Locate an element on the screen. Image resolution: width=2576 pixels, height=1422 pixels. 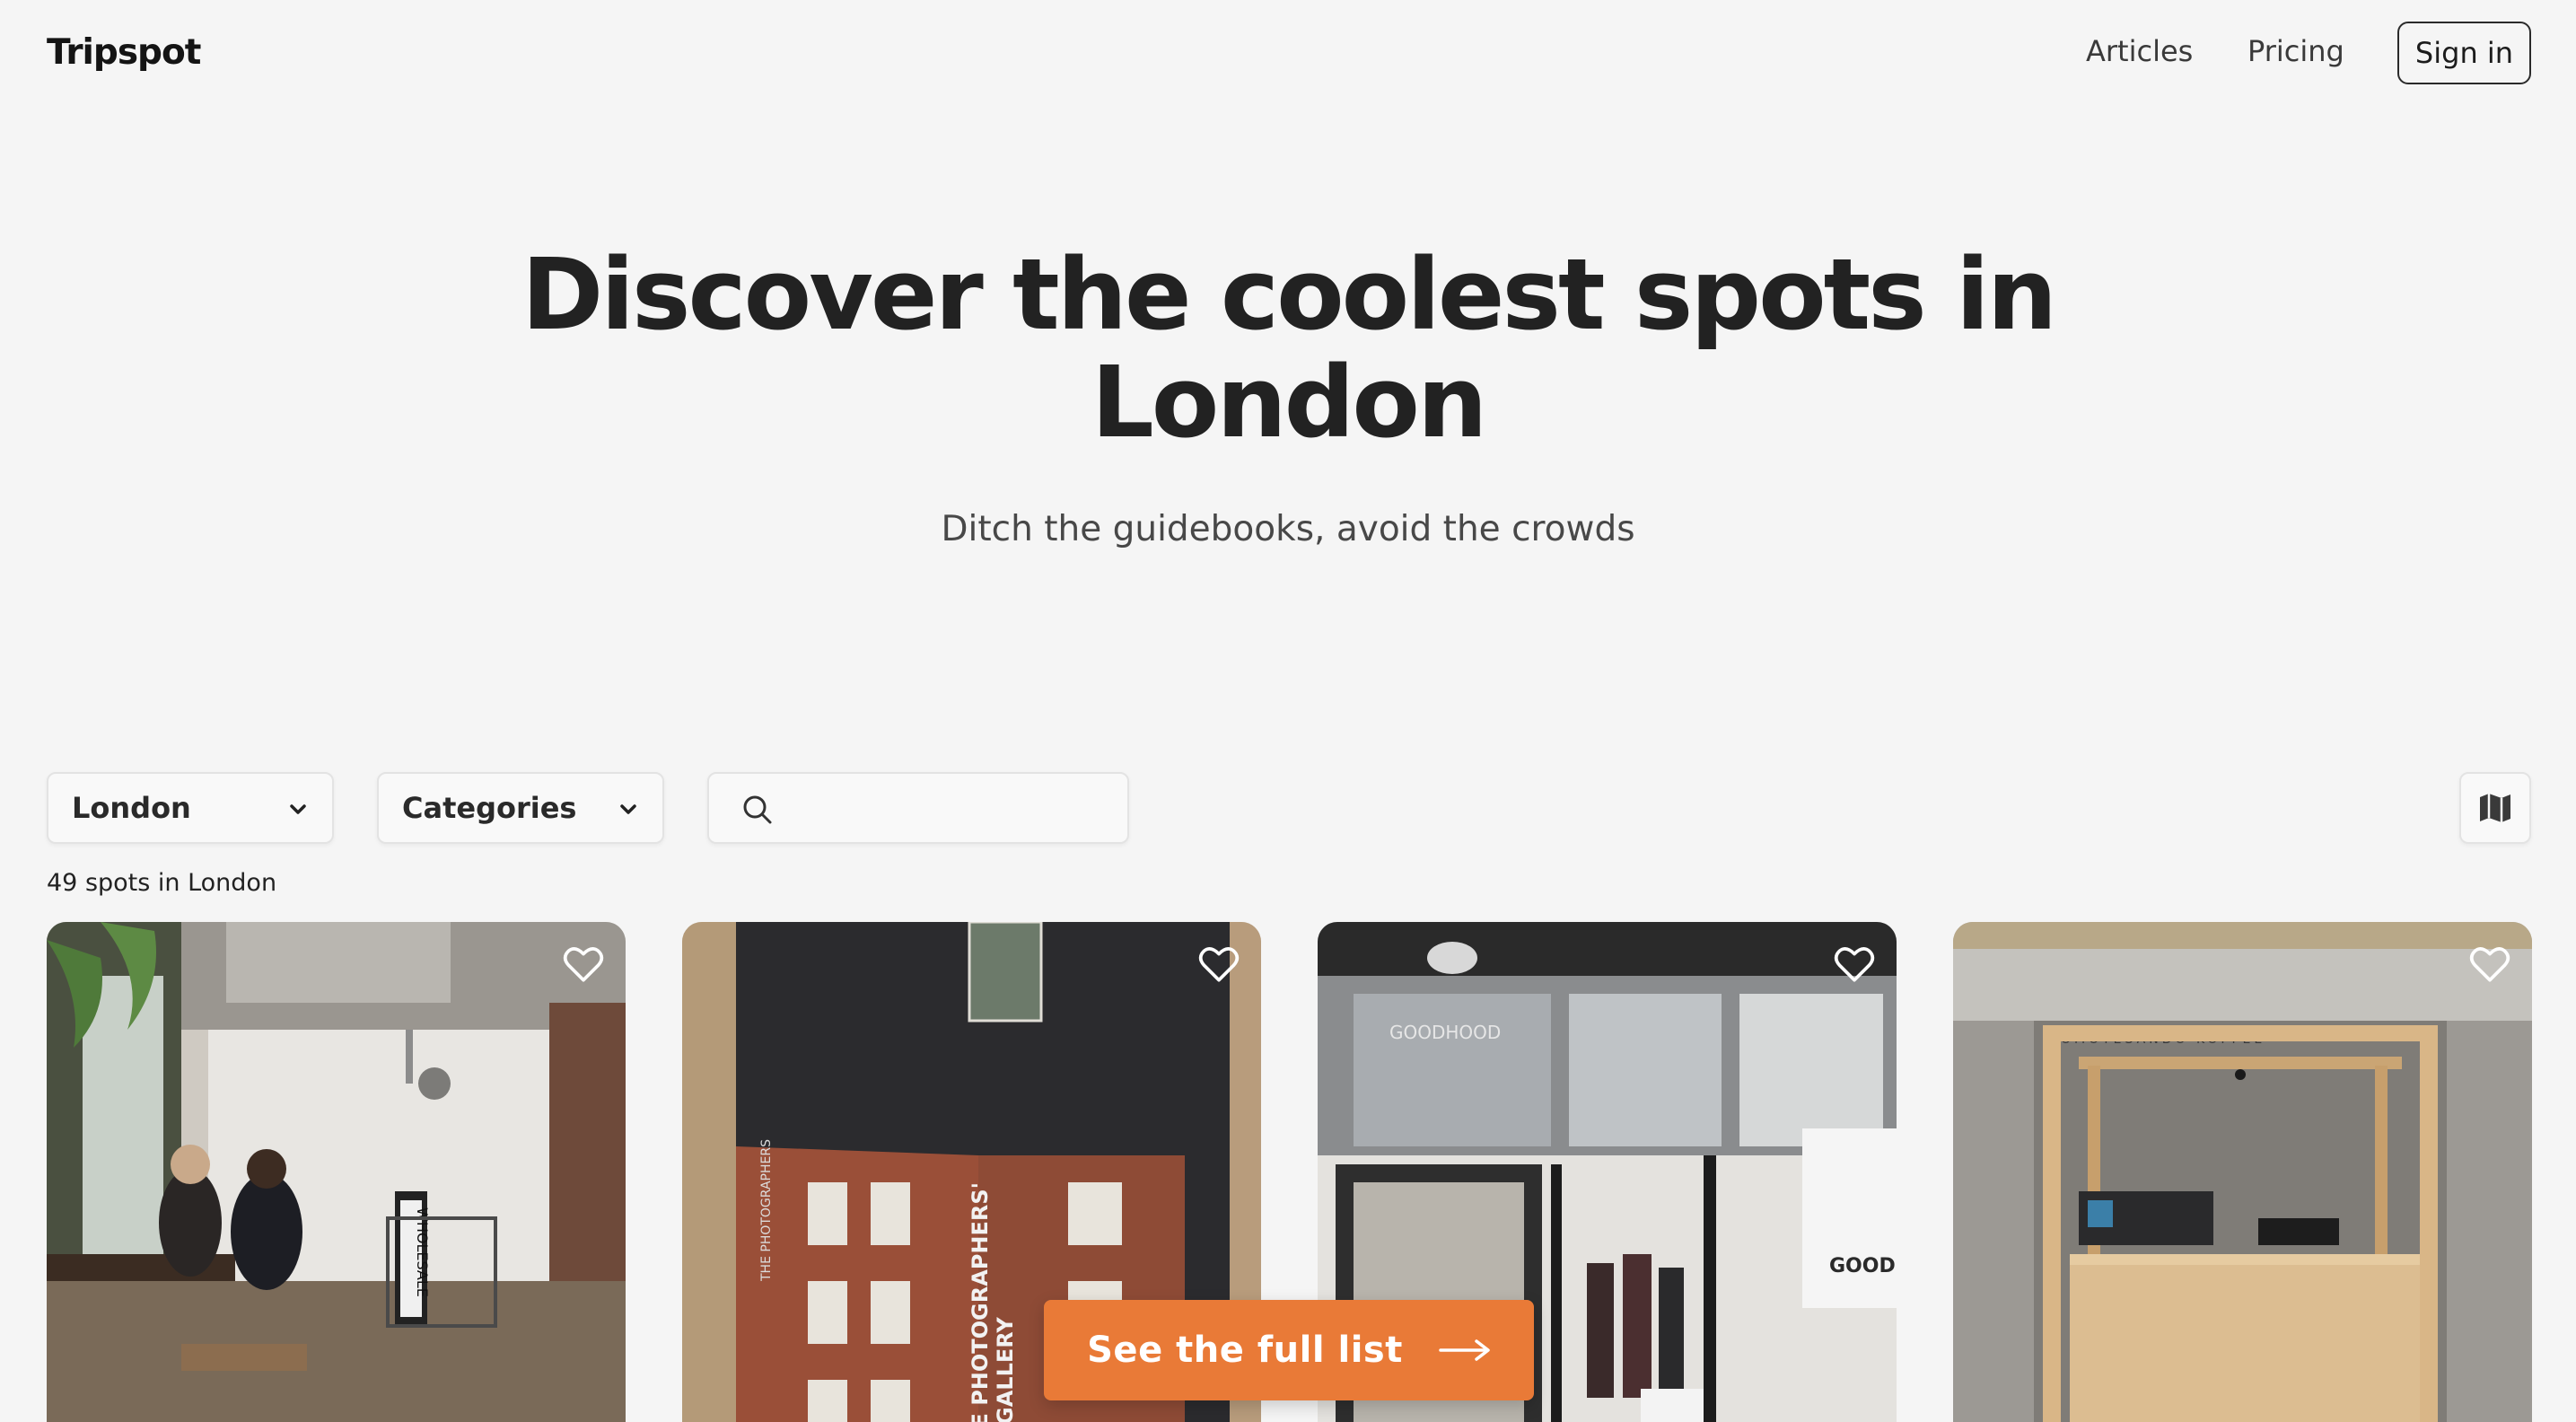
map-view-button is located at coordinates (2495, 808).